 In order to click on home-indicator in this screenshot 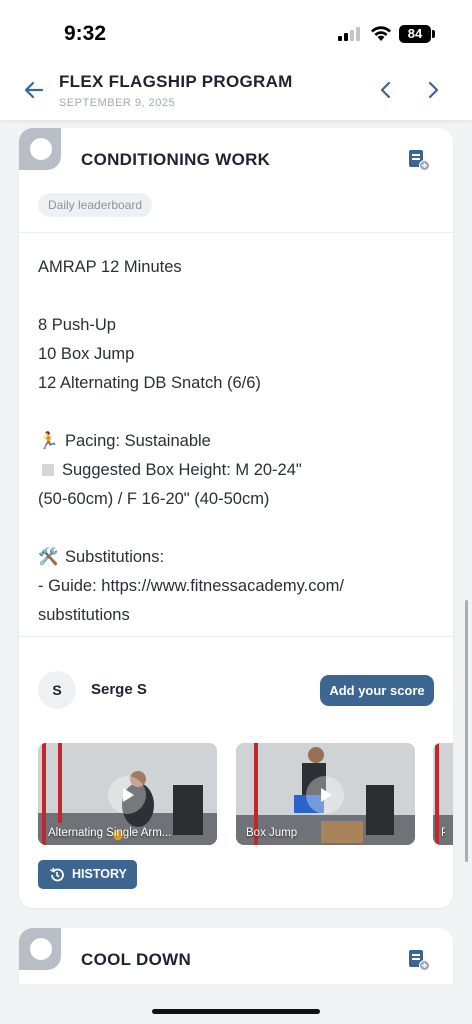, I will do `click(236, 1011)`.